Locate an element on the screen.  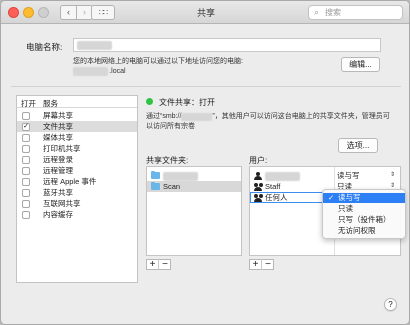
service-label: 内容缓存 is located at coordinates (58, 214).